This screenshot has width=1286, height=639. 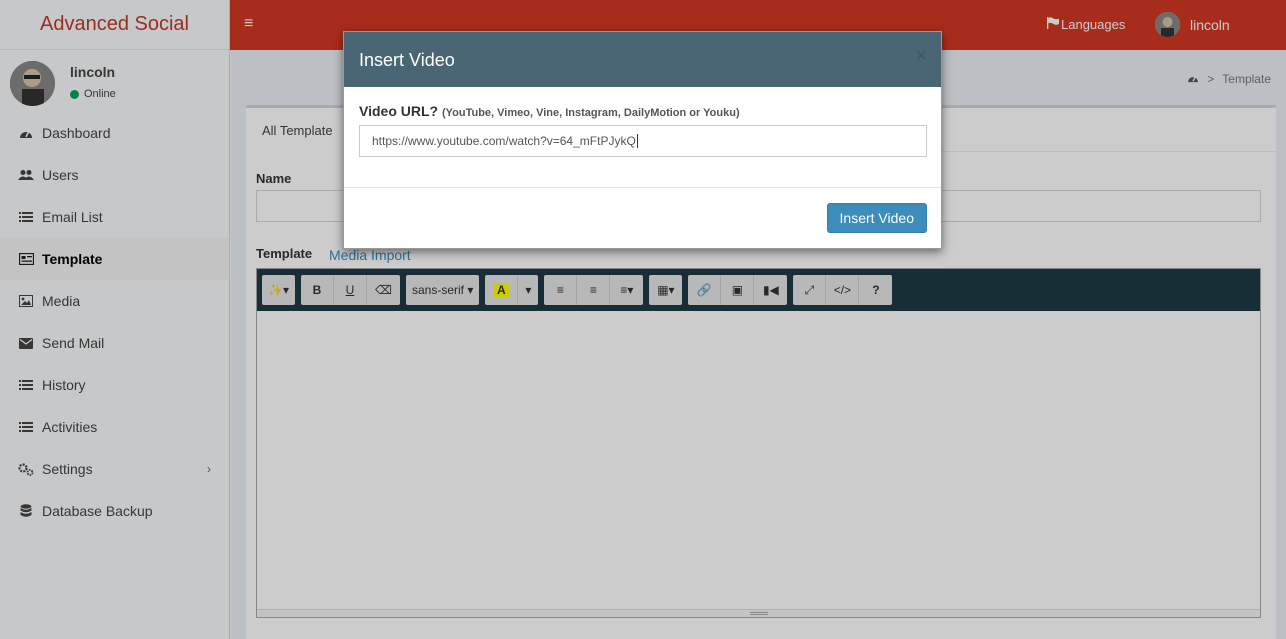 What do you see at coordinates (399, 111) in the screenshot?
I see `video-url-label: Video URL?` at bounding box center [399, 111].